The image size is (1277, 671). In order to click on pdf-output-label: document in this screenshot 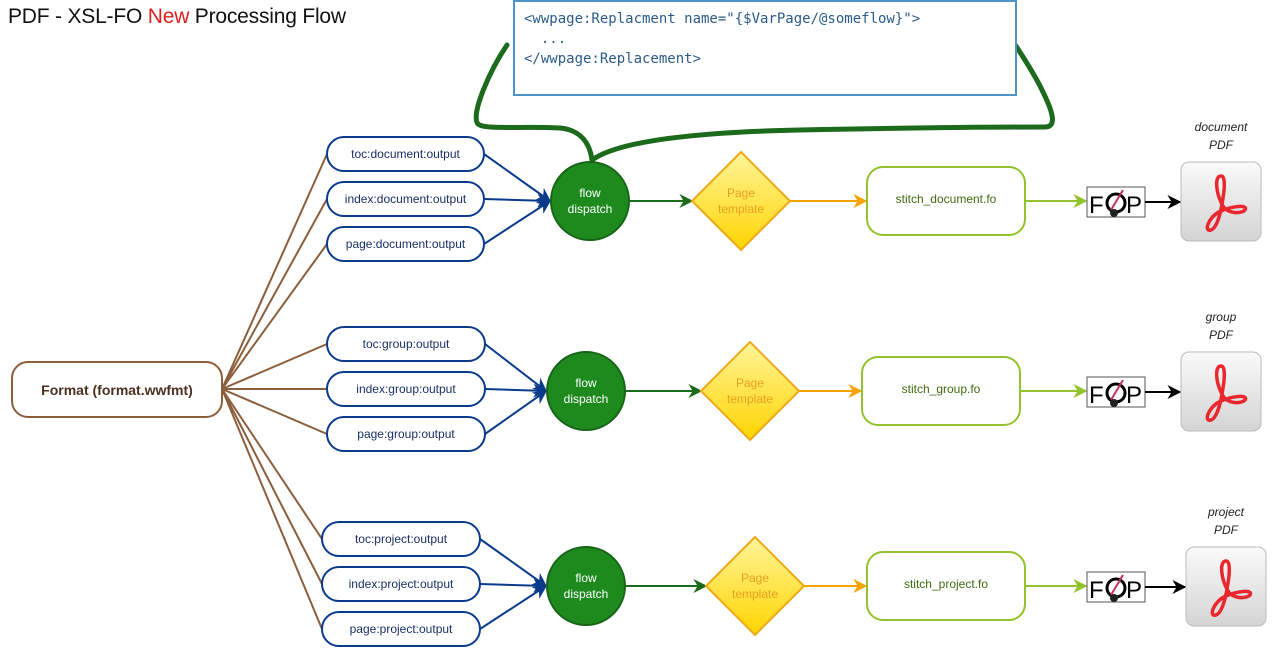, I will do `click(1221, 127)`.